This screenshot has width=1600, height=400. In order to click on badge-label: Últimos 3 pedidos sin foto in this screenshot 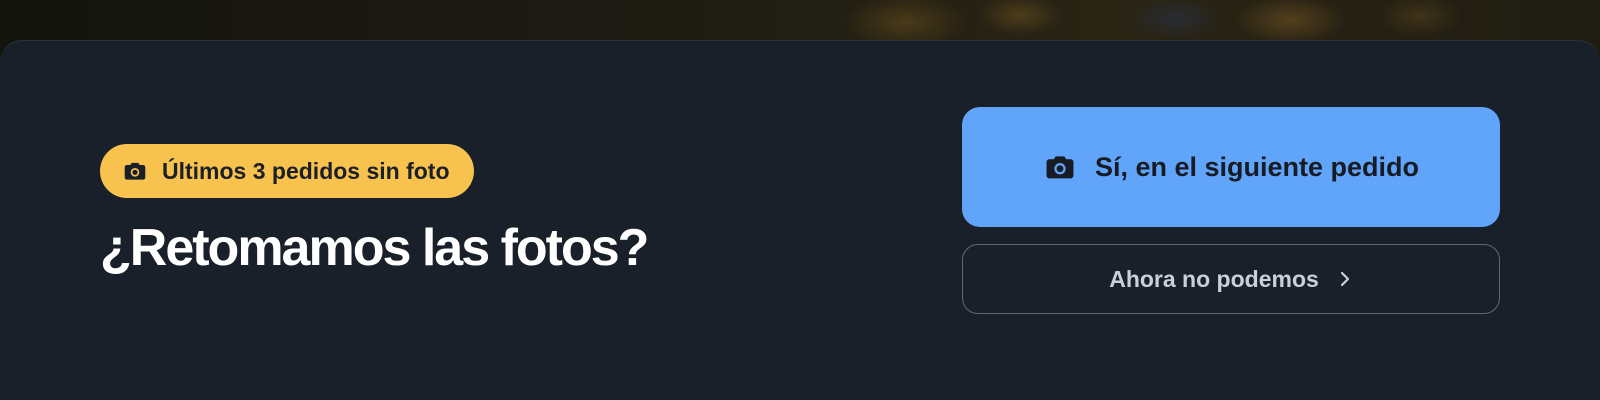, I will do `click(306, 170)`.